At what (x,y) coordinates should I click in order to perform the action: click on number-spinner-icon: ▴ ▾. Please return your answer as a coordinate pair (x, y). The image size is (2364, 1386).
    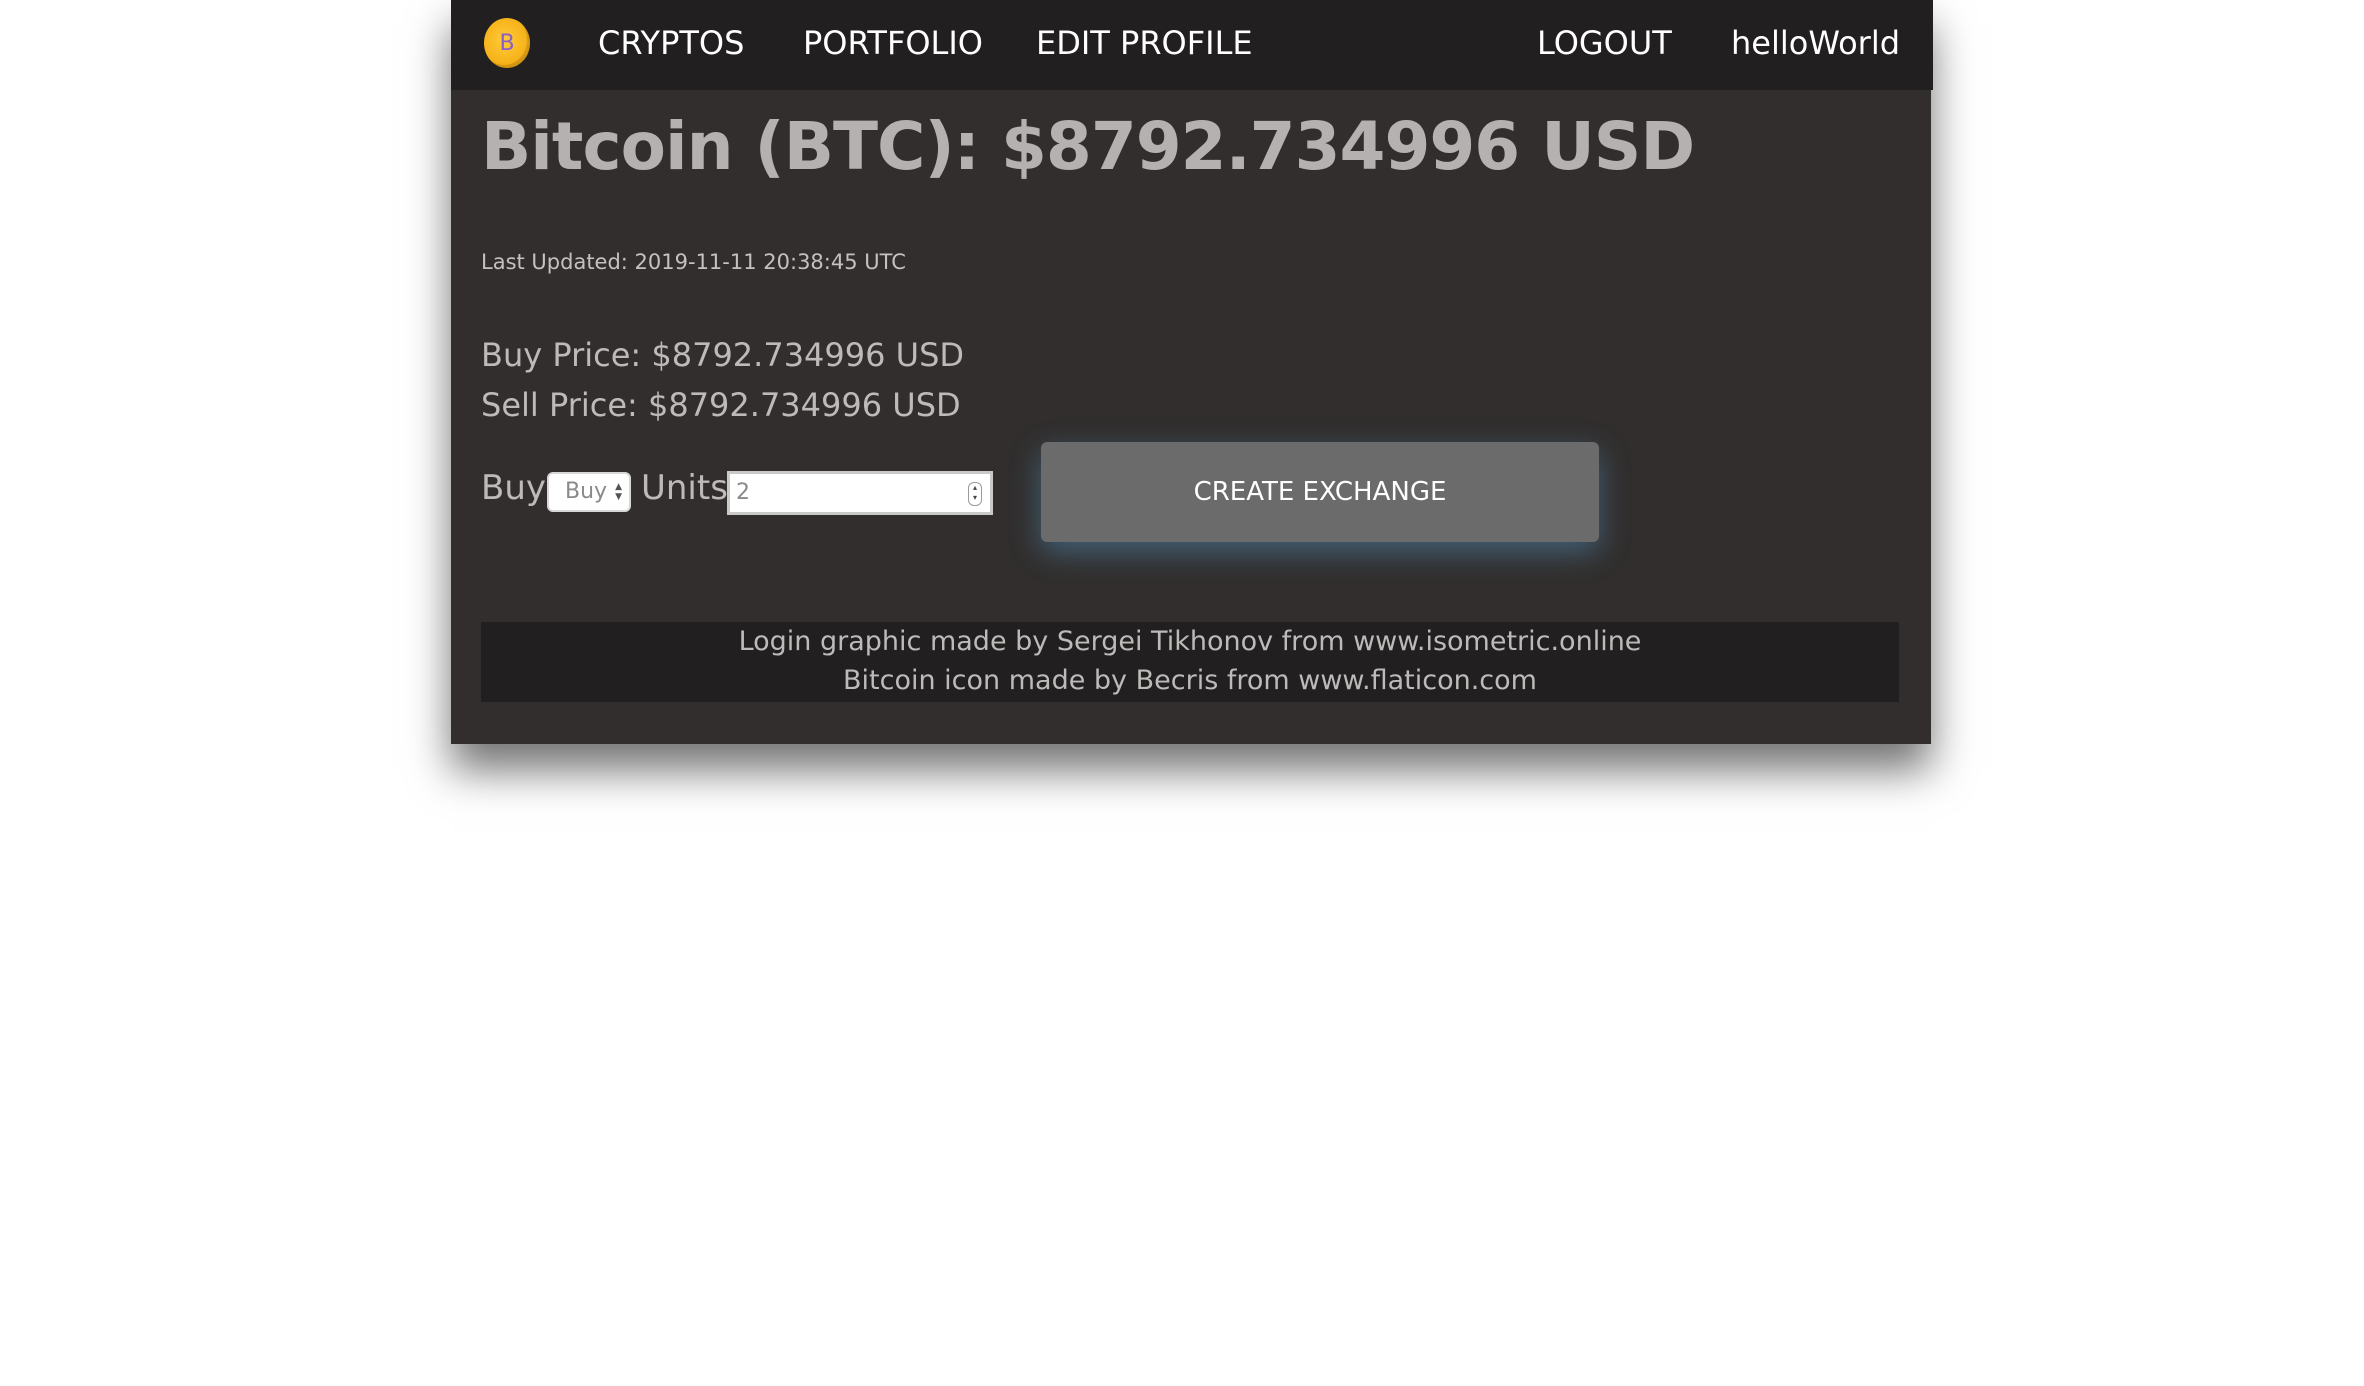
    Looking at the image, I should click on (975, 494).